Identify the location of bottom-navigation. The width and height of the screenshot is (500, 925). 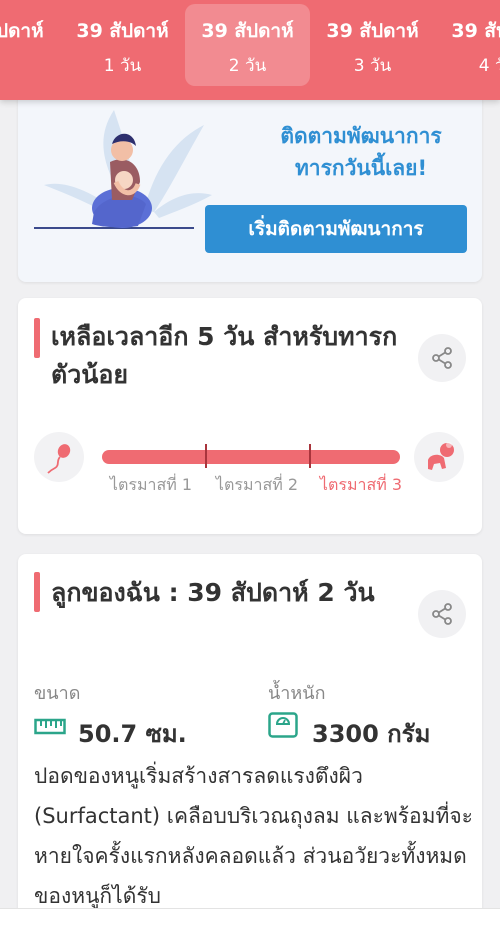
(250, 916).